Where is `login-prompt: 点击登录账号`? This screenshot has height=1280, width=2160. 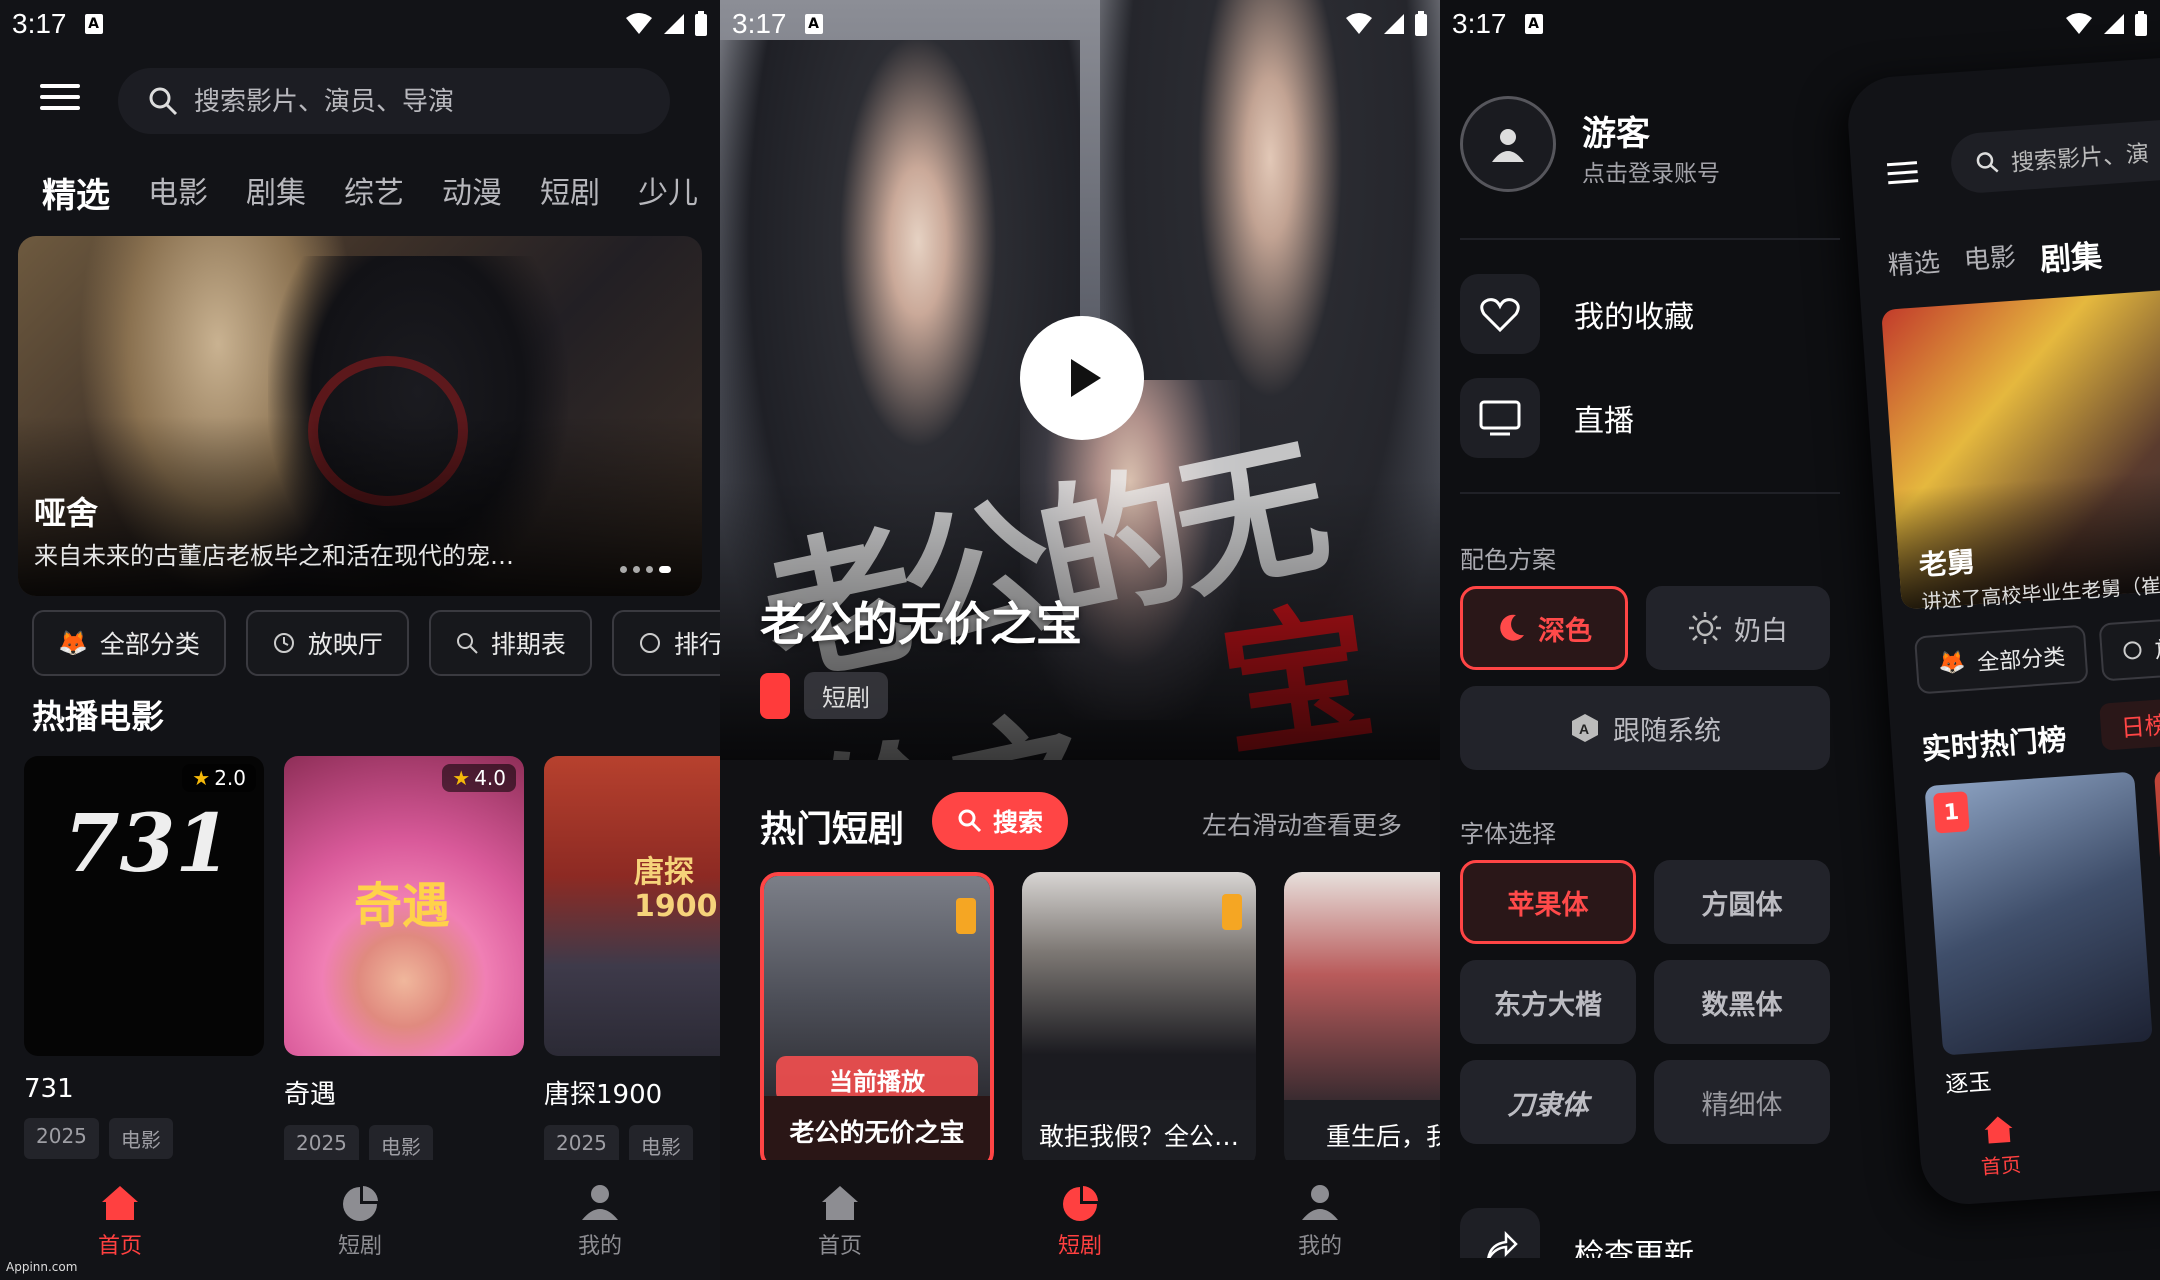 login-prompt: 点击登录账号 is located at coordinates (1651, 171).